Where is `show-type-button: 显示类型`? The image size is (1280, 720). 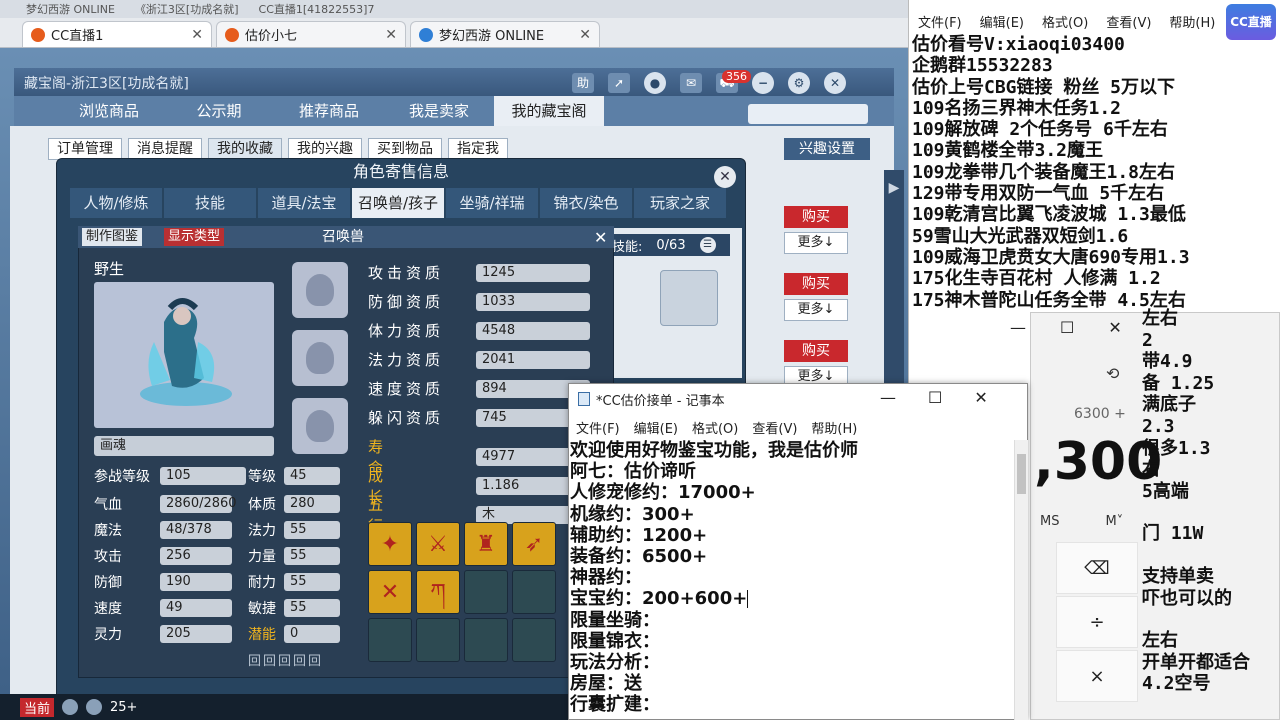 show-type-button: 显示类型 is located at coordinates (194, 237).